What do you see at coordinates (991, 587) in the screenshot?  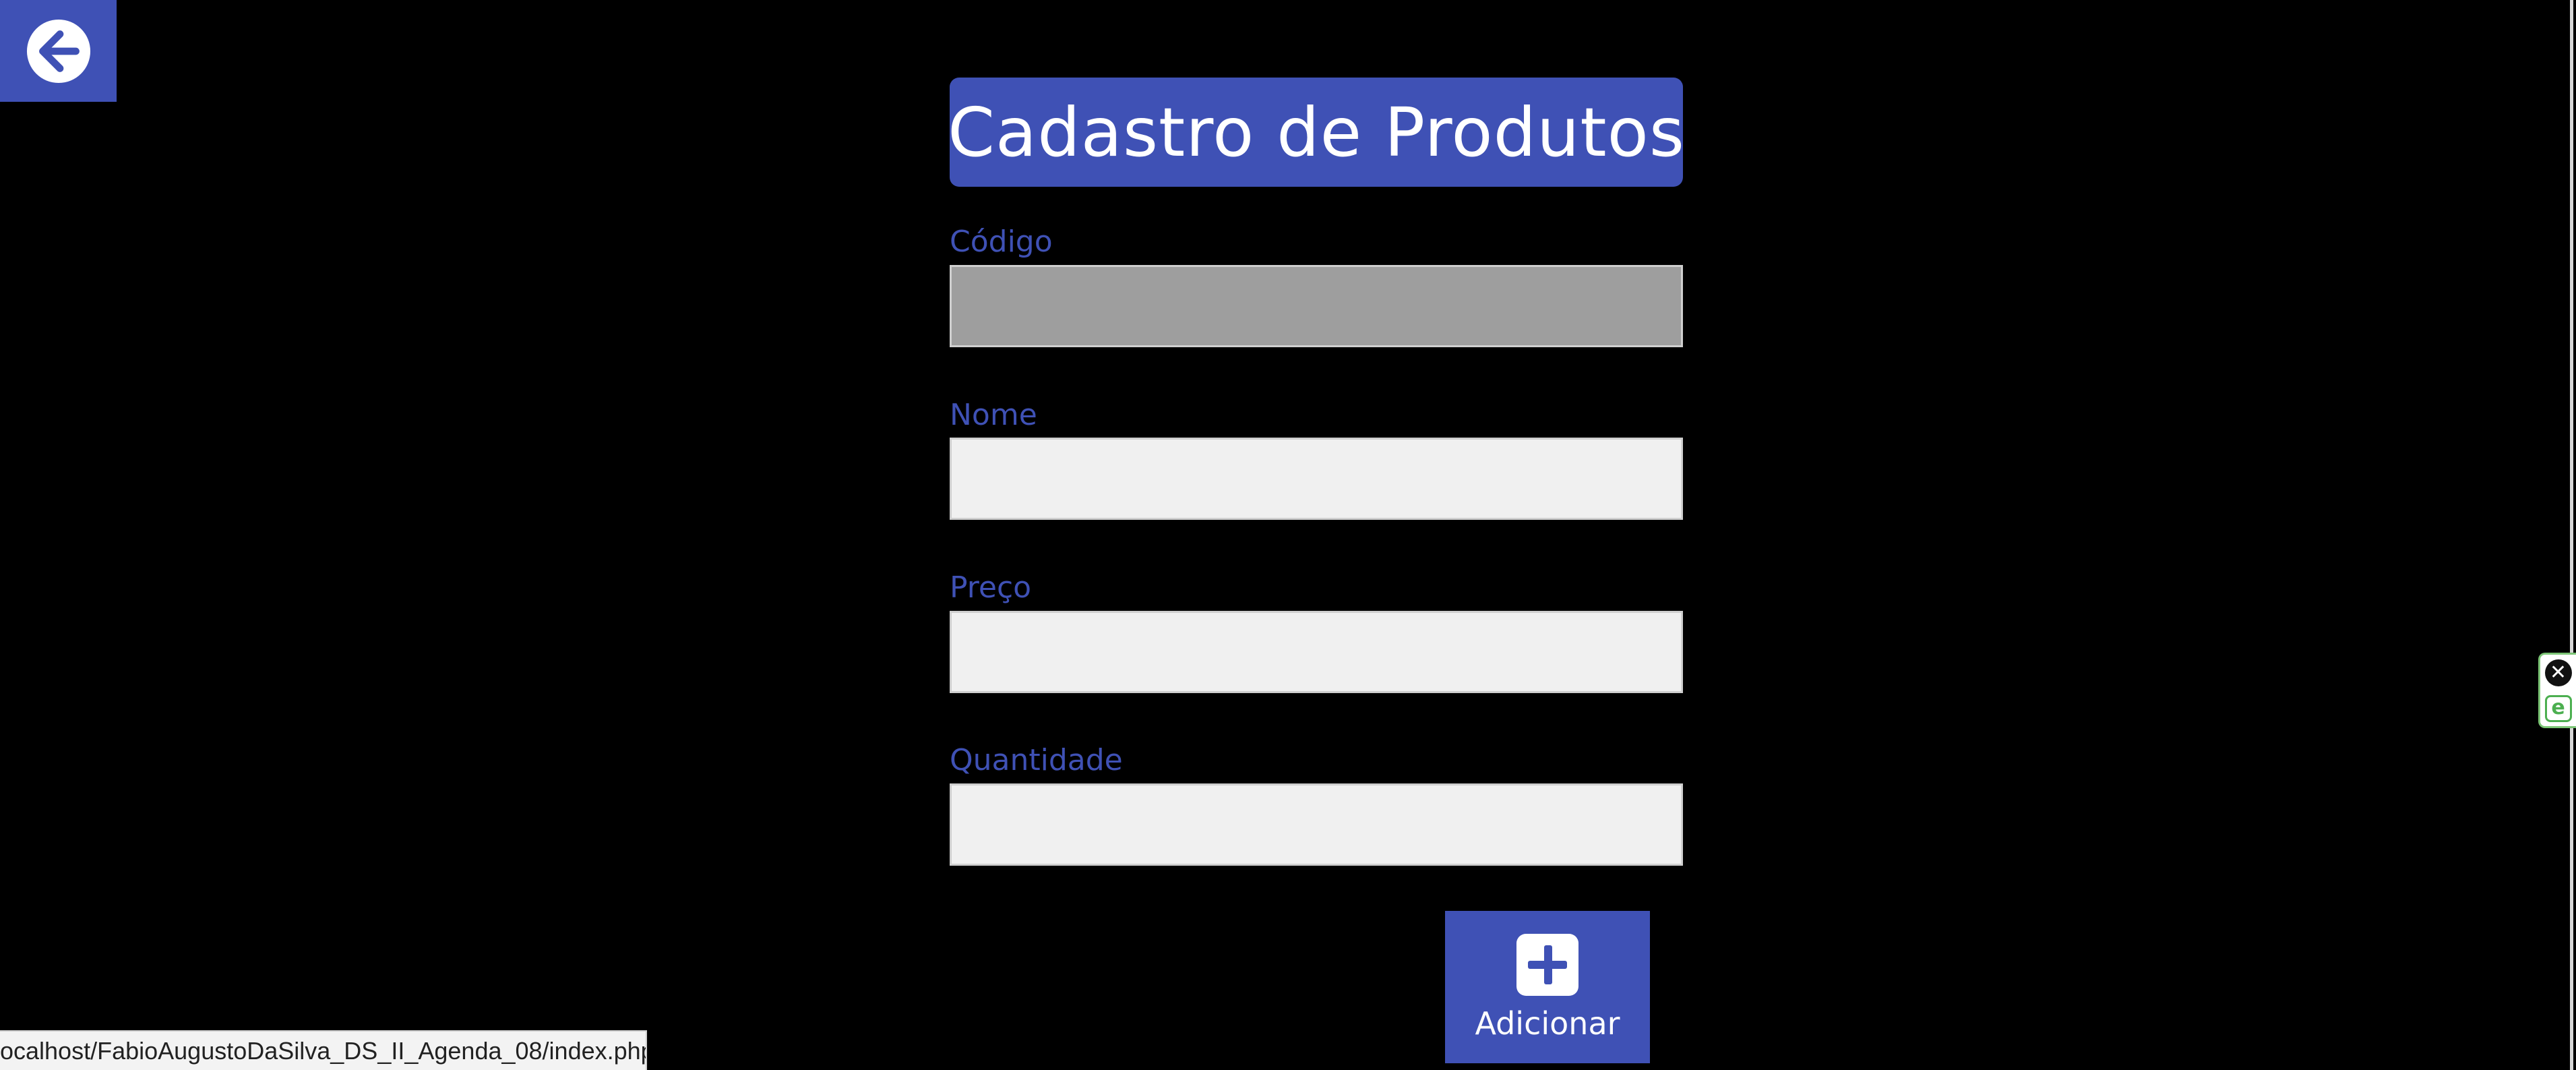 I see `preco-label: Preço` at bounding box center [991, 587].